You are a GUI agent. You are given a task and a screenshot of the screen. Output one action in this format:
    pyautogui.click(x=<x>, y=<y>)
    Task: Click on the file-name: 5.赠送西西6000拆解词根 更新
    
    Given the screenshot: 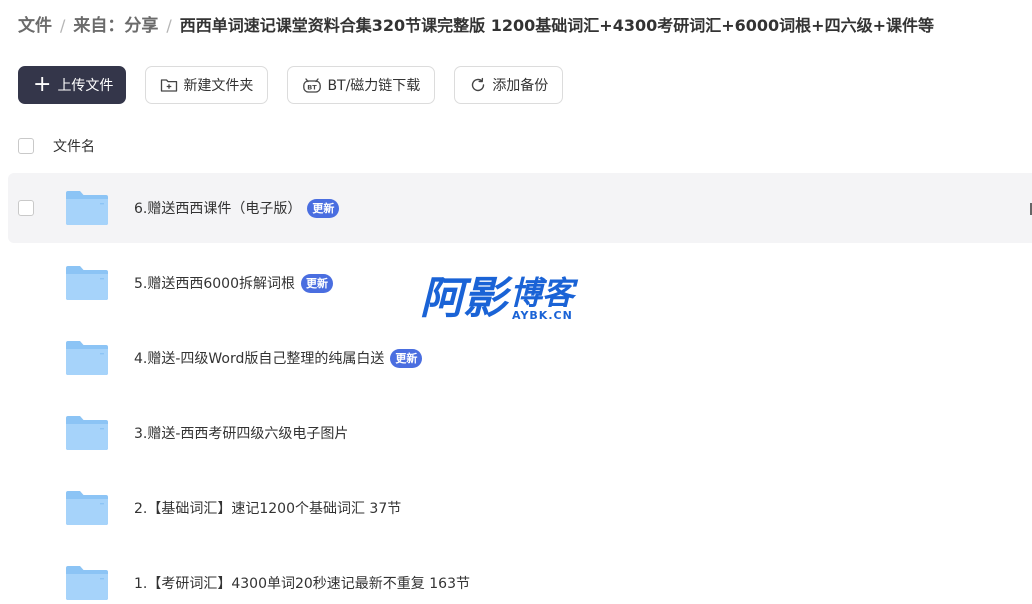 What is the action you would take?
    pyautogui.click(x=233, y=283)
    